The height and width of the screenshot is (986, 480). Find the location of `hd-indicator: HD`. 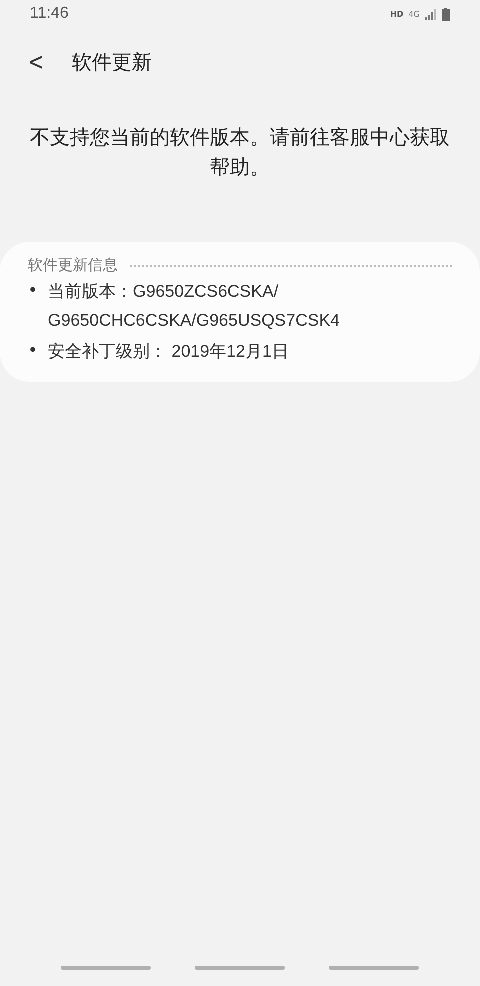

hd-indicator: HD is located at coordinates (397, 14).